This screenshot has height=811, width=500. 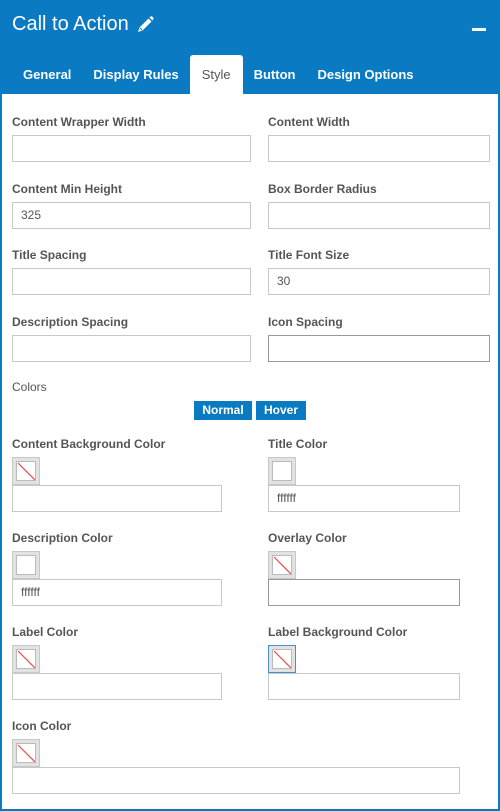 What do you see at coordinates (62, 538) in the screenshot?
I see `description-color-label: Description Color` at bounding box center [62, 538].